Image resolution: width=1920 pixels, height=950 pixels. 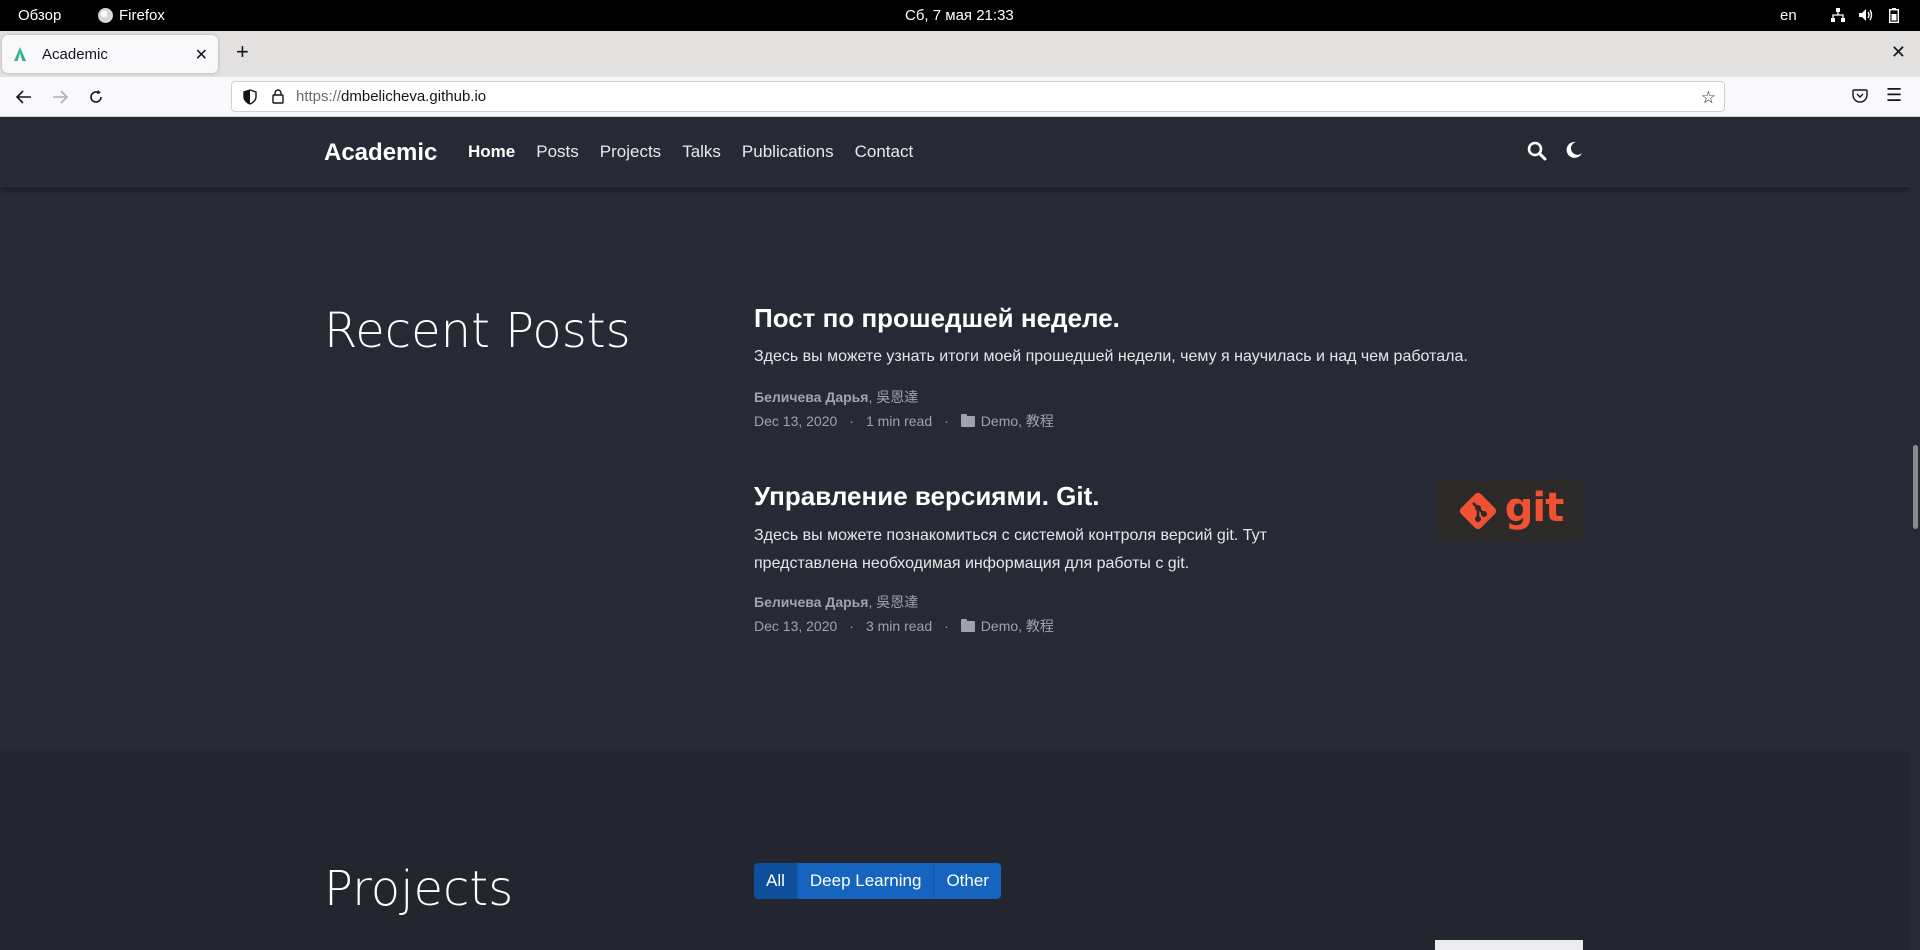 What do you see at coordinates (1017, 626) in the screenshot?
I see `post-2-categories: Demo, 教程` at bounding box center [1017, 626].